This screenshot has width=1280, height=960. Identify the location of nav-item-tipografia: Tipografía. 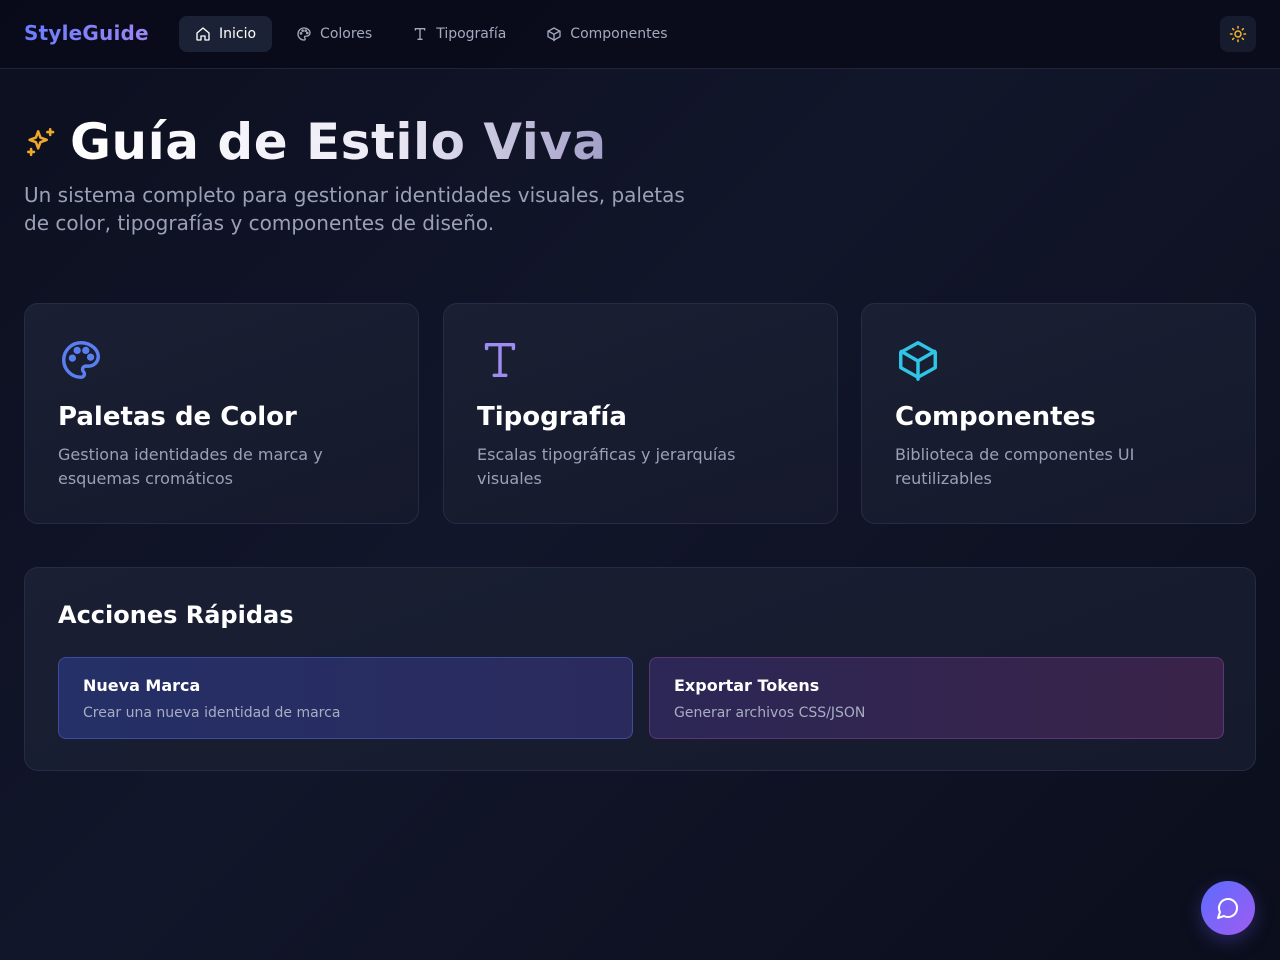
(459, 34).